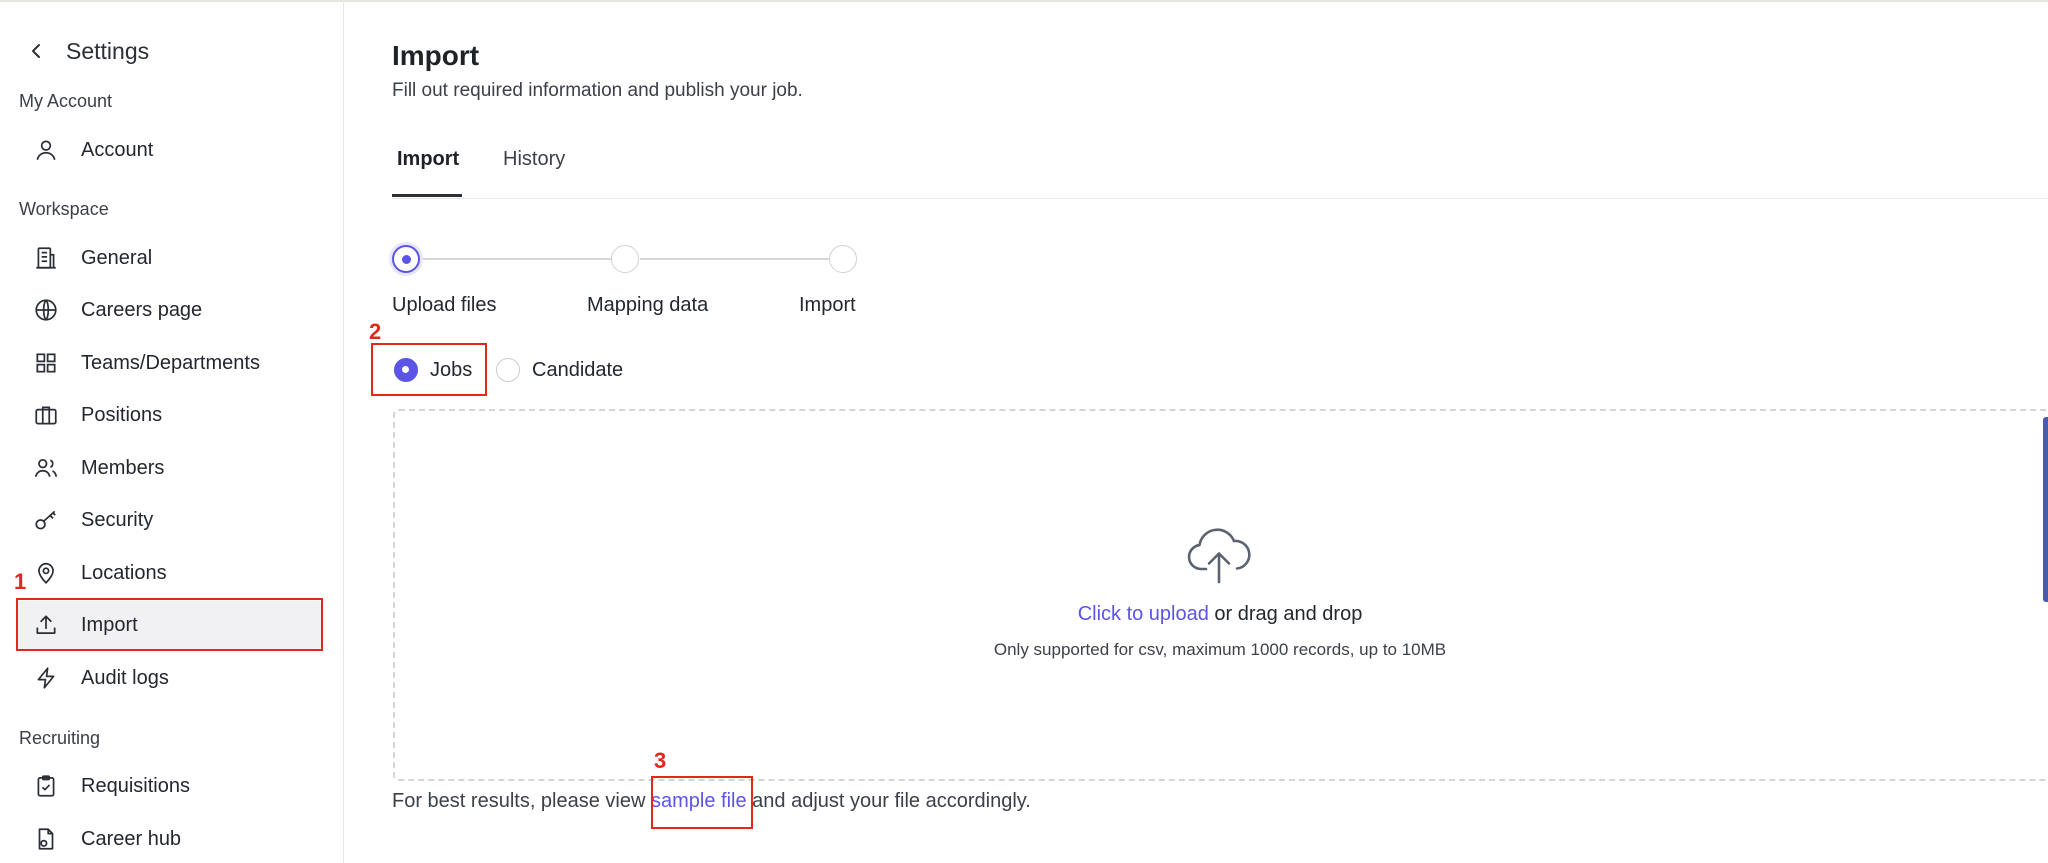 Image resolution: width=2048 pixels, height=863 pixels. I want to click on globe-icon, so click(46, 310).